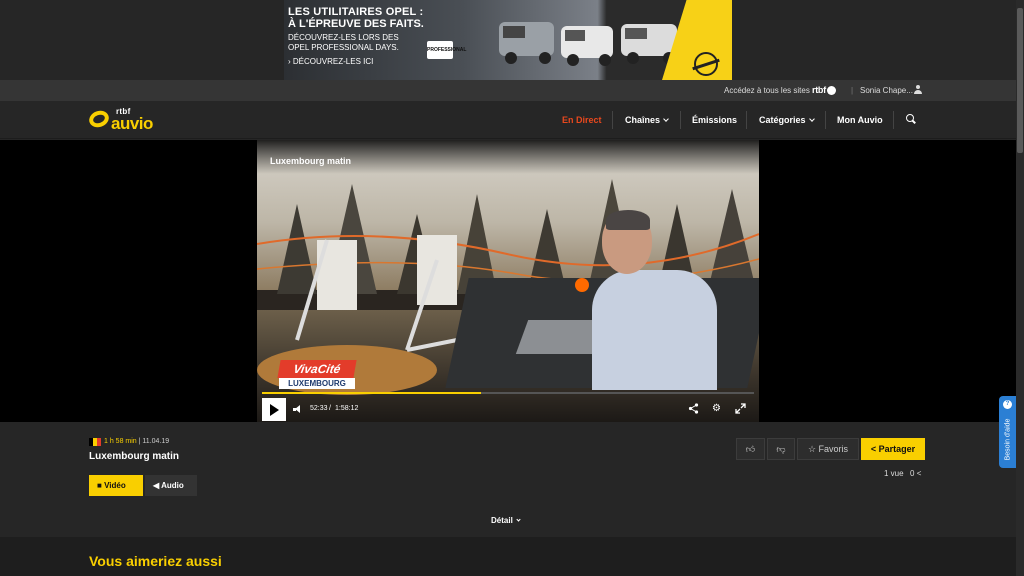 This screenshot has width=1024, height=576. What do you see at coordinates (356, 24) in the screenshot?
I see `ad-headline-2: À L'ÉPREUVE DES FAITS.` at bounding box center [356, 24].